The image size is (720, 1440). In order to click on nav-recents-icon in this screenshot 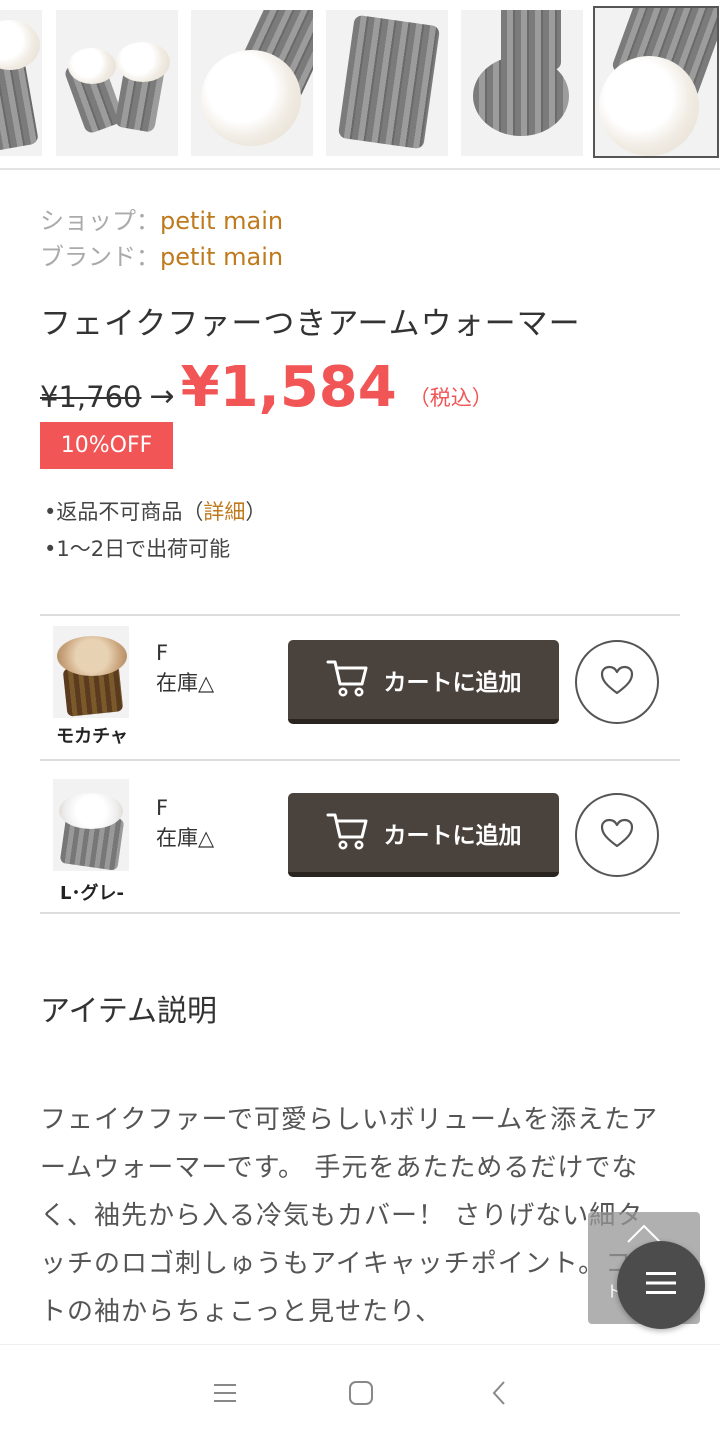, I will do `click(225, 1395)`.